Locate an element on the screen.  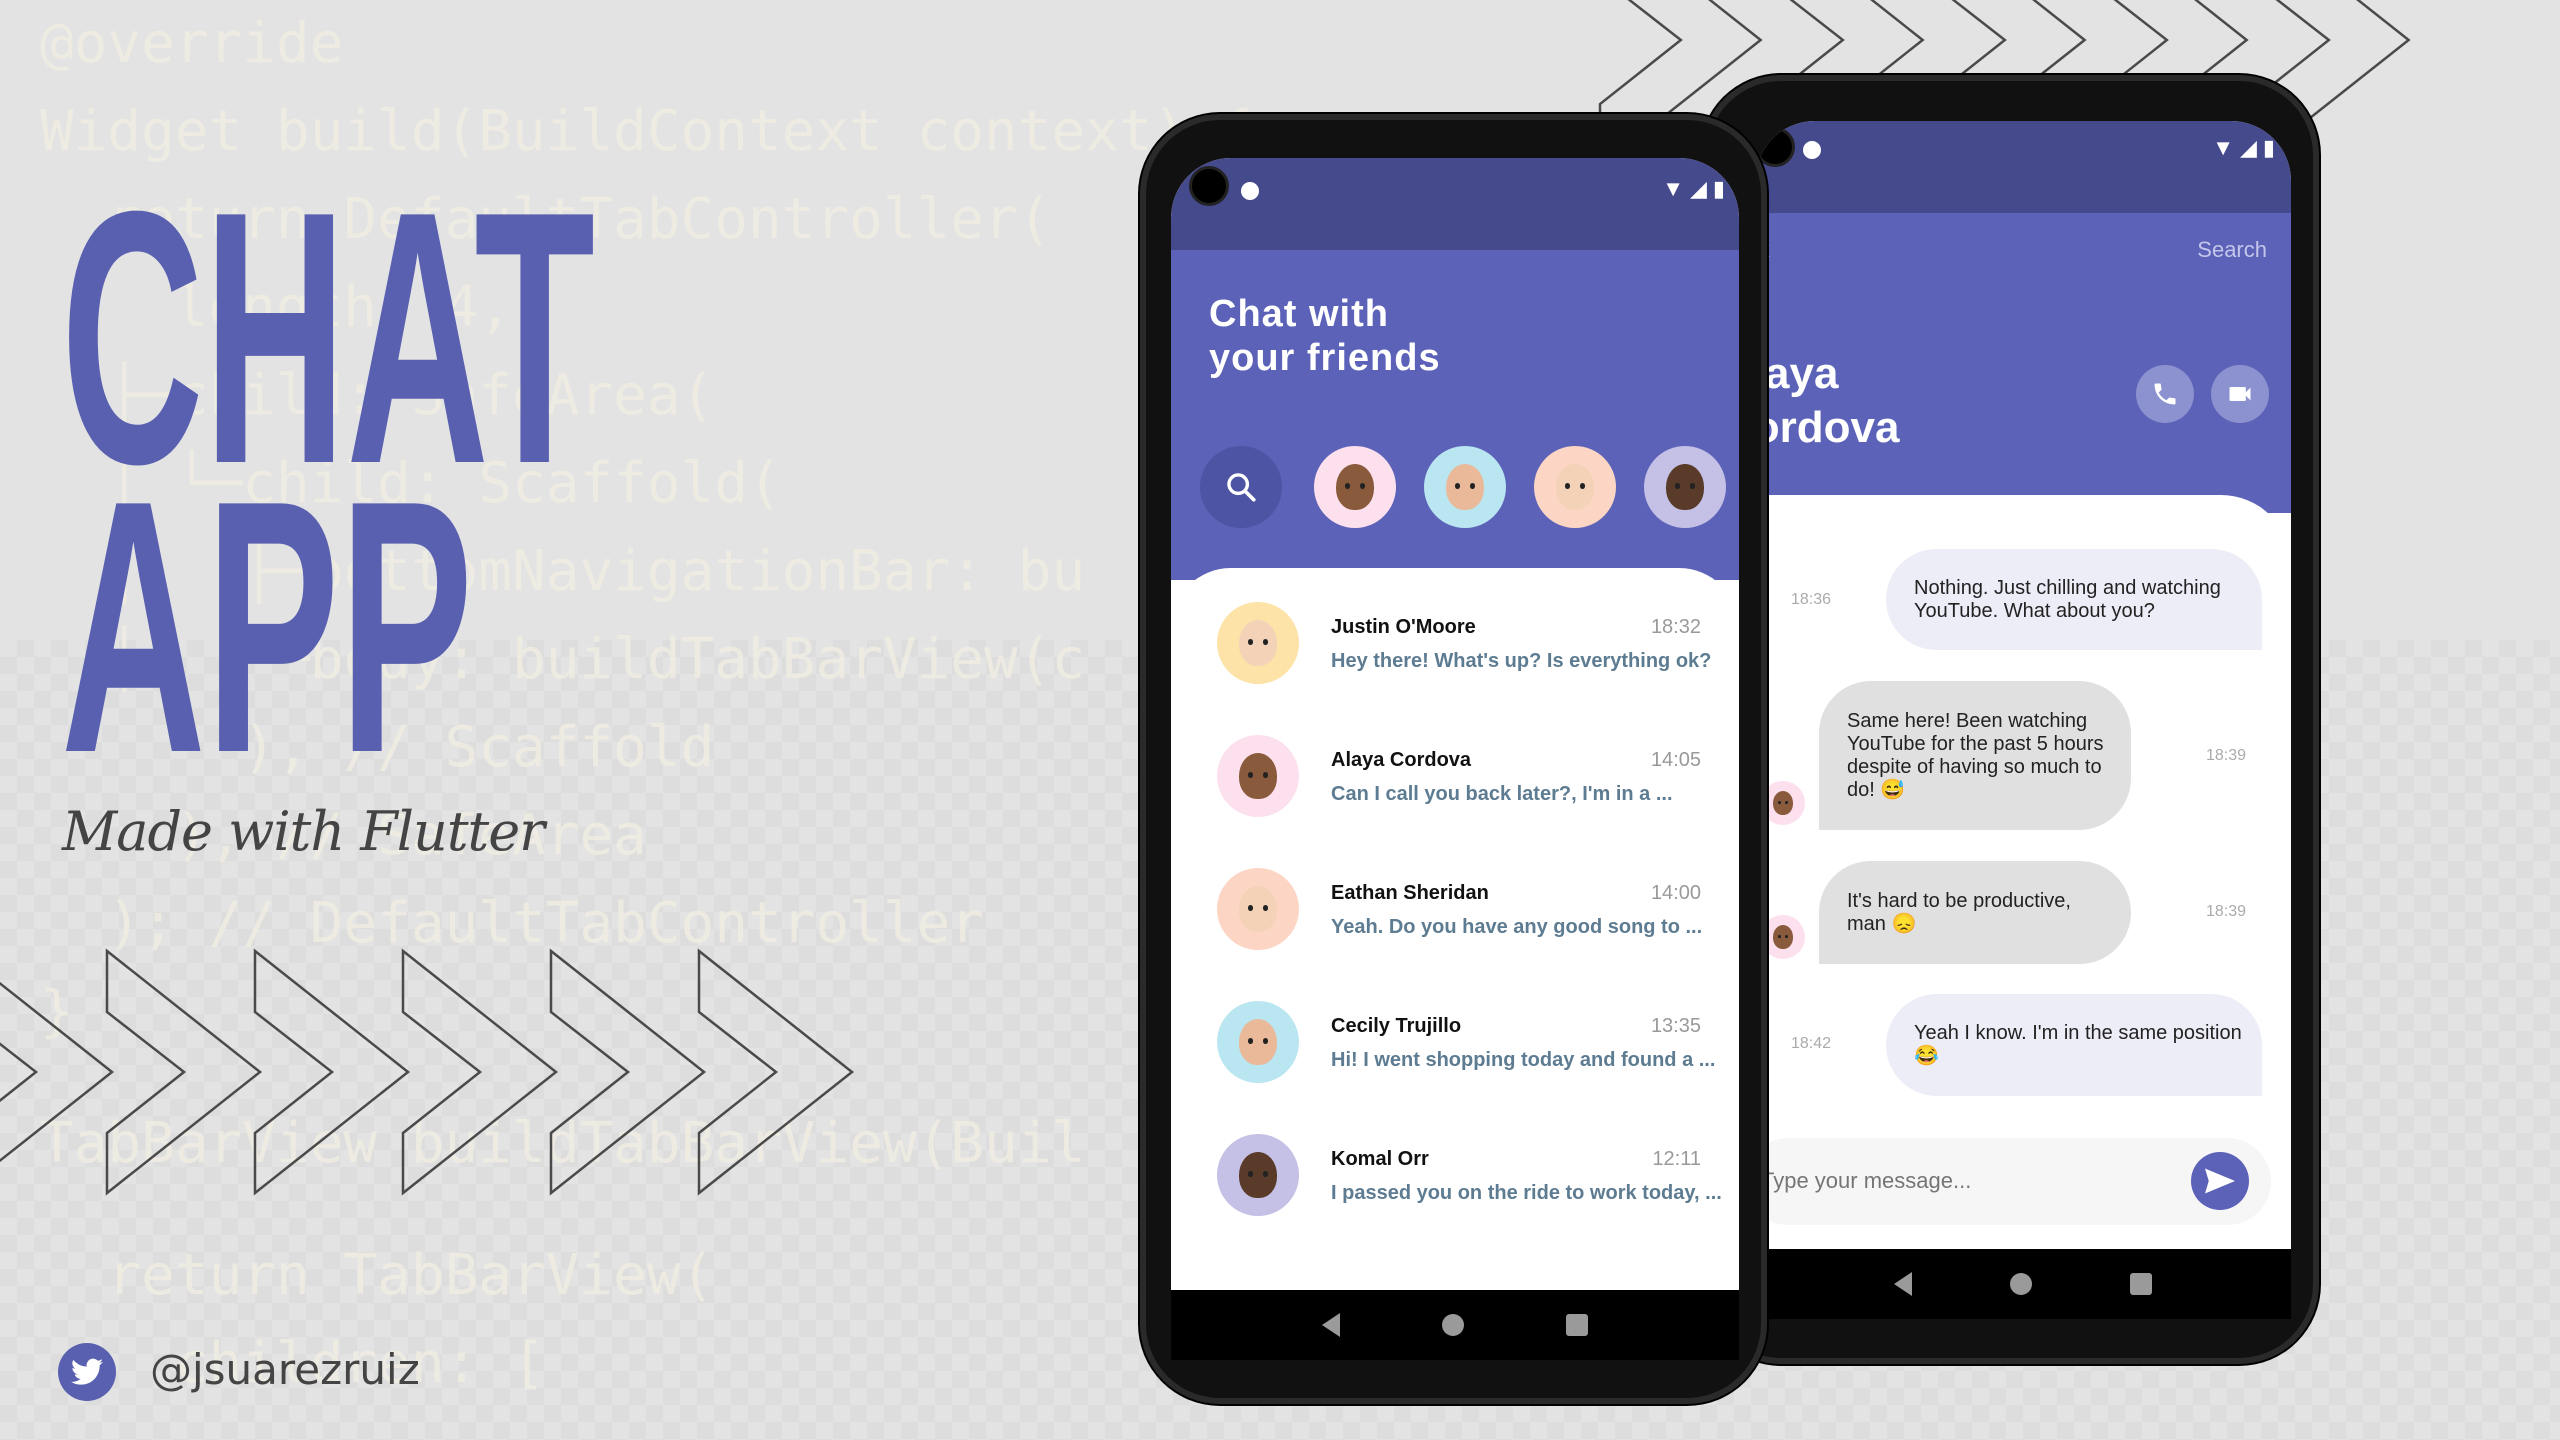
message-bubble-sent: Yeah I know. I'm in the same position 😂 is located at coordinates (2074, 1045).